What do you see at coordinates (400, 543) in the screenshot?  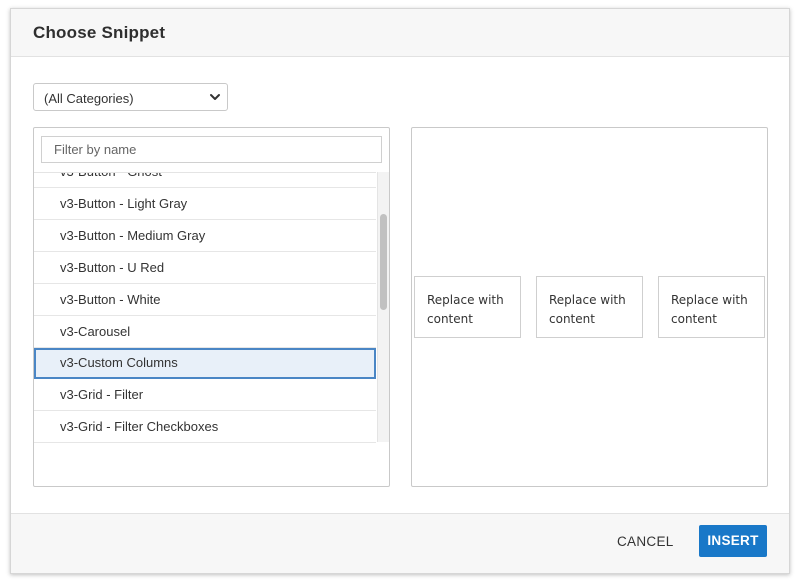 I see `dialog-footer: CANCEL INSERT` at bounding box center [400, 543].